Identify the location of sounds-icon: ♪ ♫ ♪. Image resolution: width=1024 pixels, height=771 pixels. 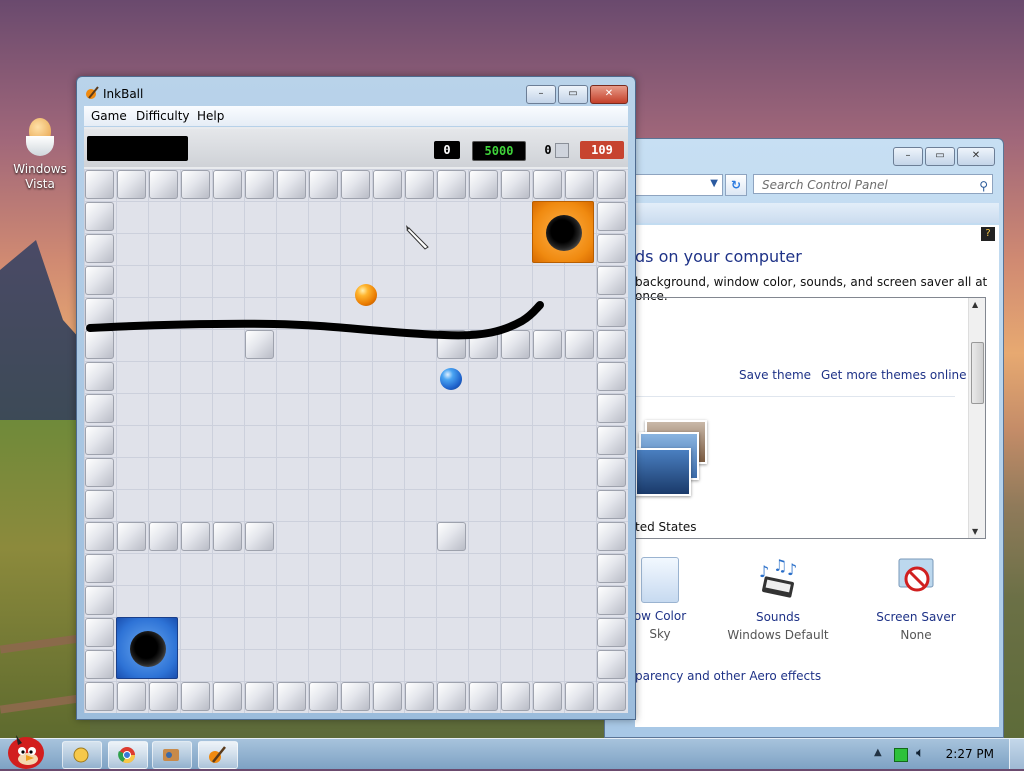
(778, 577).